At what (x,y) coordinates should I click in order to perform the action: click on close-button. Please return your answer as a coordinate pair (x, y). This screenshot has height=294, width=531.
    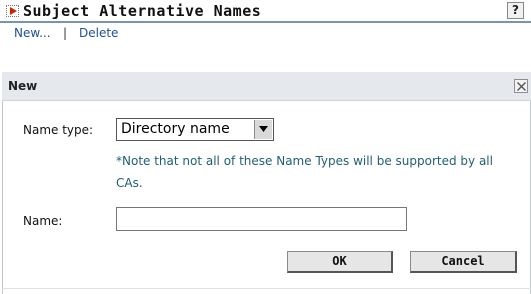
    Looking at the image, I should click on (521, 86).